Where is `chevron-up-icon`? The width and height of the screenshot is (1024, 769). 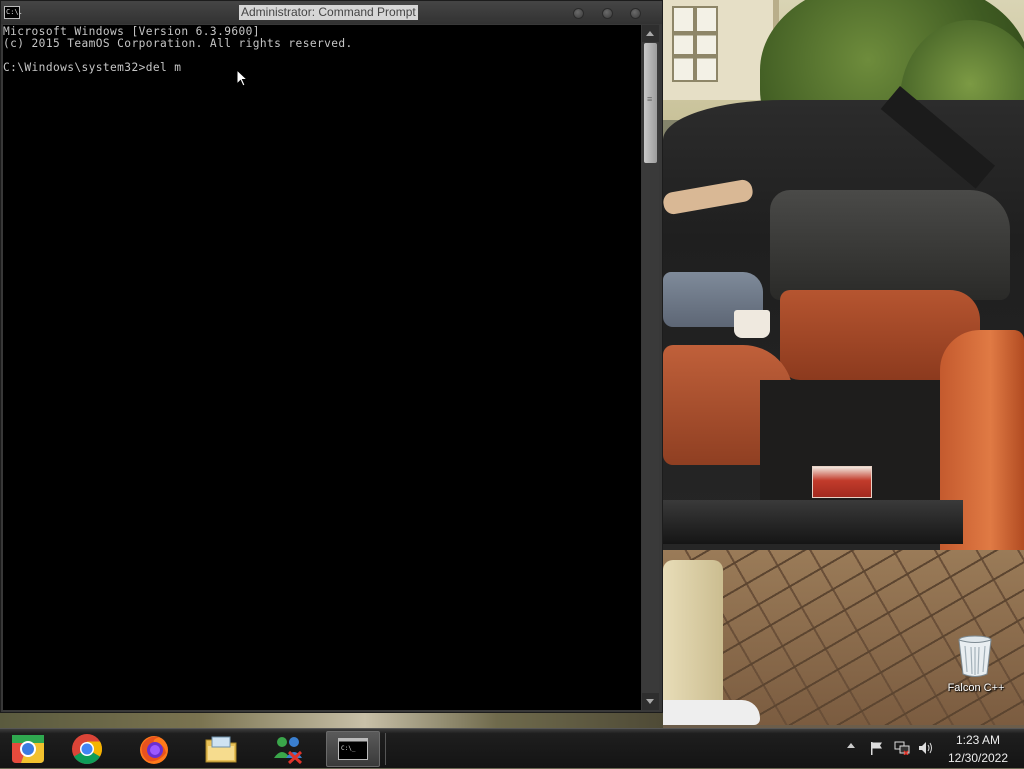
chevron-up-icon is located at coordinates (851, 745).